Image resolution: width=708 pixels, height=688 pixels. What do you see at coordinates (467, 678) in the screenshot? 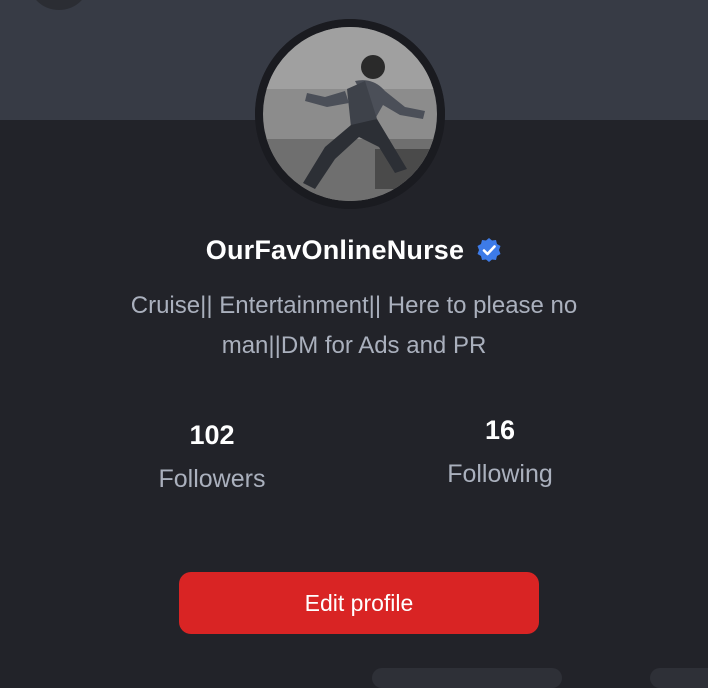
I see `bottom-tab-hint` at bounding box center [467, 678].